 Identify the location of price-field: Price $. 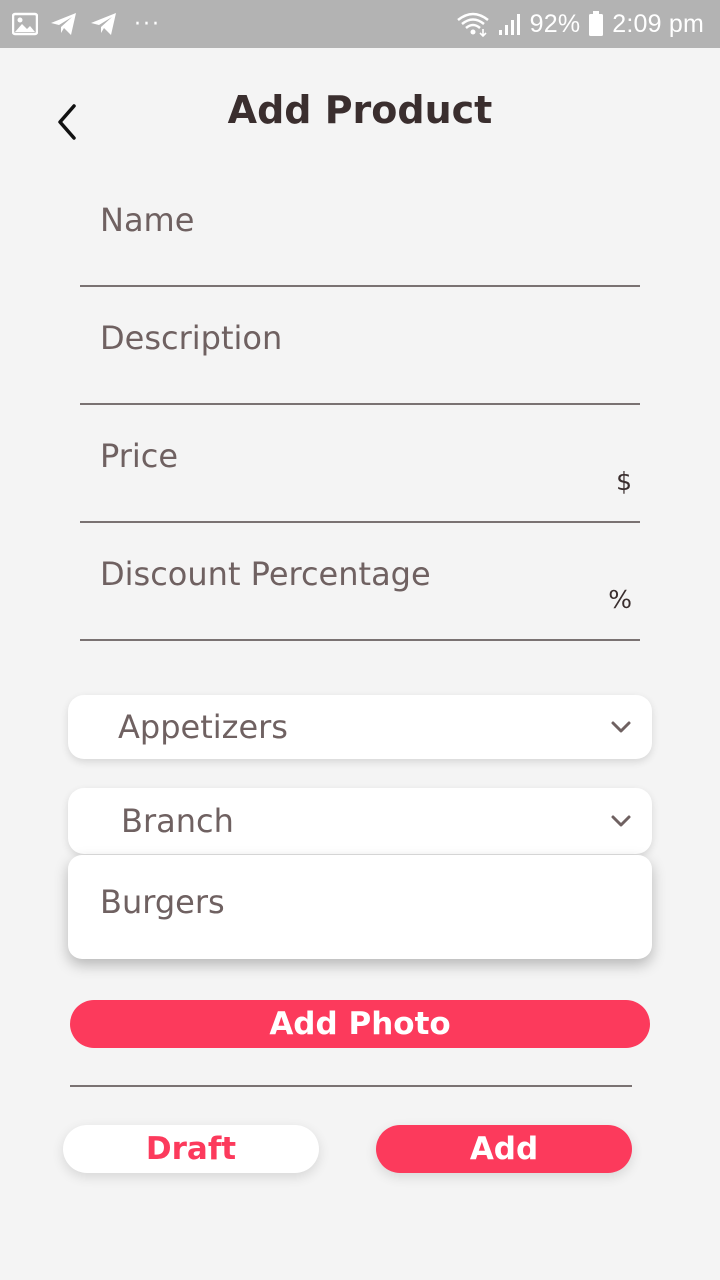
(360, 473).